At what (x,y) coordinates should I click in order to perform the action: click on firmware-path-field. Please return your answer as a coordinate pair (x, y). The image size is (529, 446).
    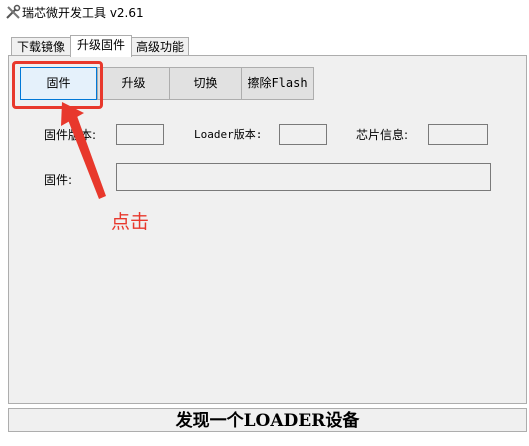
    Looking at the image, I should click on (303, 177).